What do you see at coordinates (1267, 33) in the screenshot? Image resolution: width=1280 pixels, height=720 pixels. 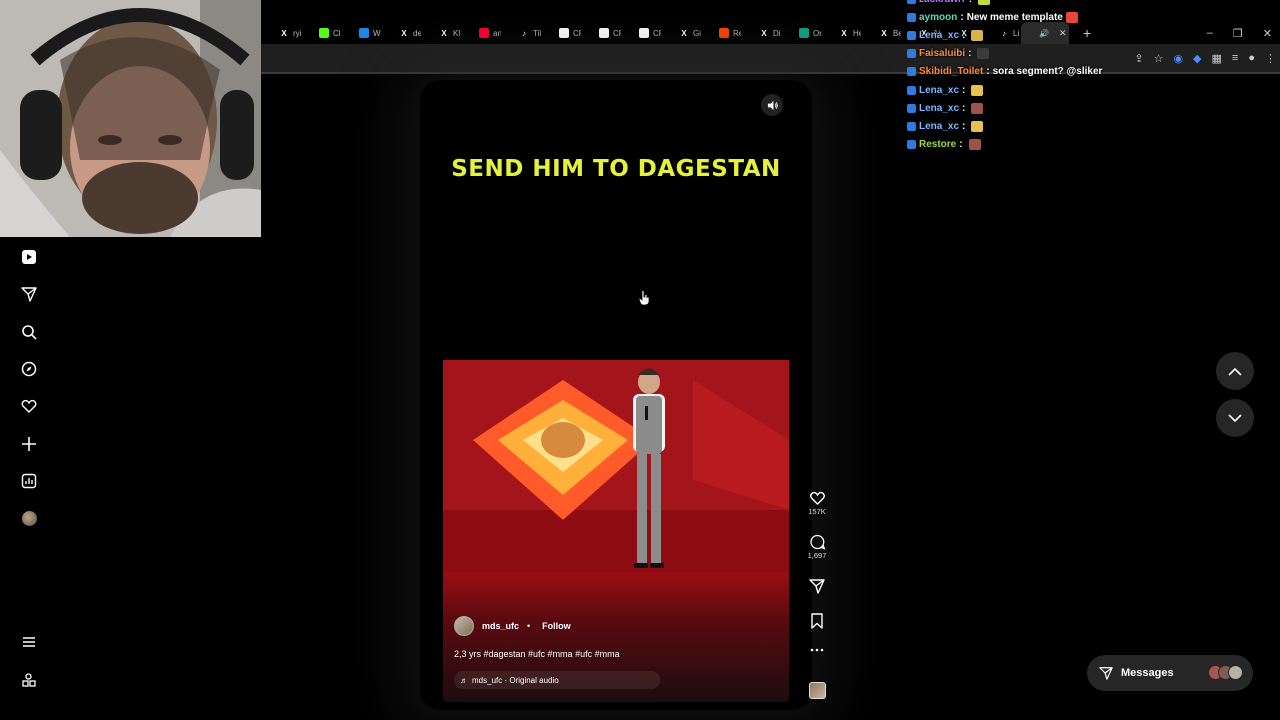 I see `close-window-button: ✕` at bounding box center [1267, 33].